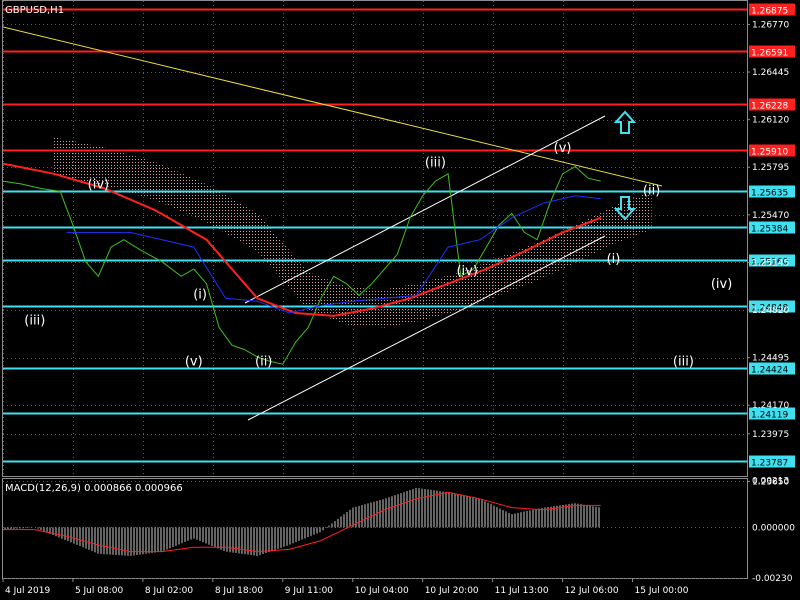 This screenshot has width=800, height=600. Describe the element at coordinates (772, 579) in the screenshot. I see `macd-tick-label: -0.00230` at that location.